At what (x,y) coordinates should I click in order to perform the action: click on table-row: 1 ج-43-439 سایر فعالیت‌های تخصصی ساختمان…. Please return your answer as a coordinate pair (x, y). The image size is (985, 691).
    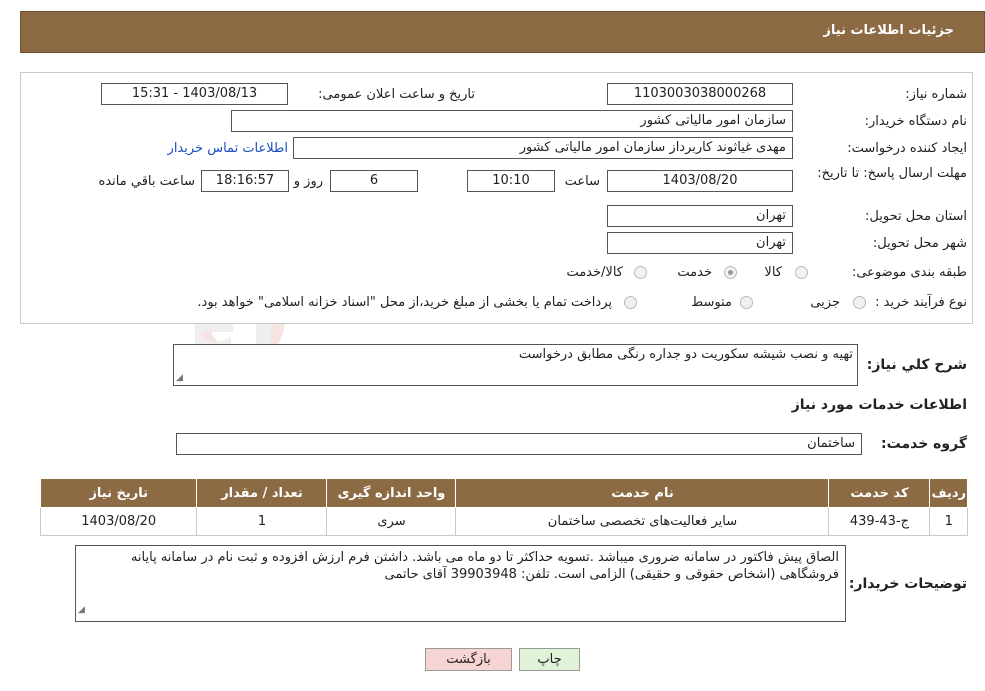
    Looking at the image, I should click on (503, 521).